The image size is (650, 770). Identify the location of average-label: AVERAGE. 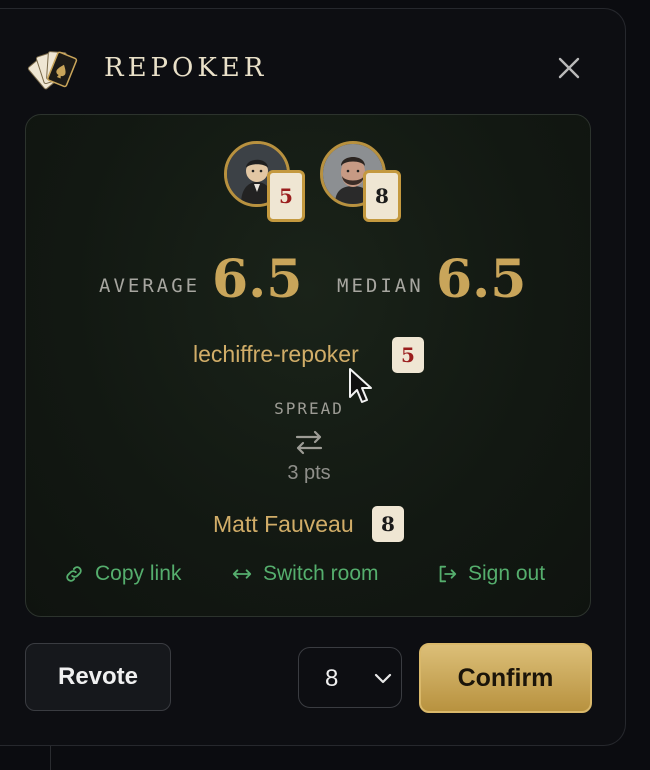
(150, 286).